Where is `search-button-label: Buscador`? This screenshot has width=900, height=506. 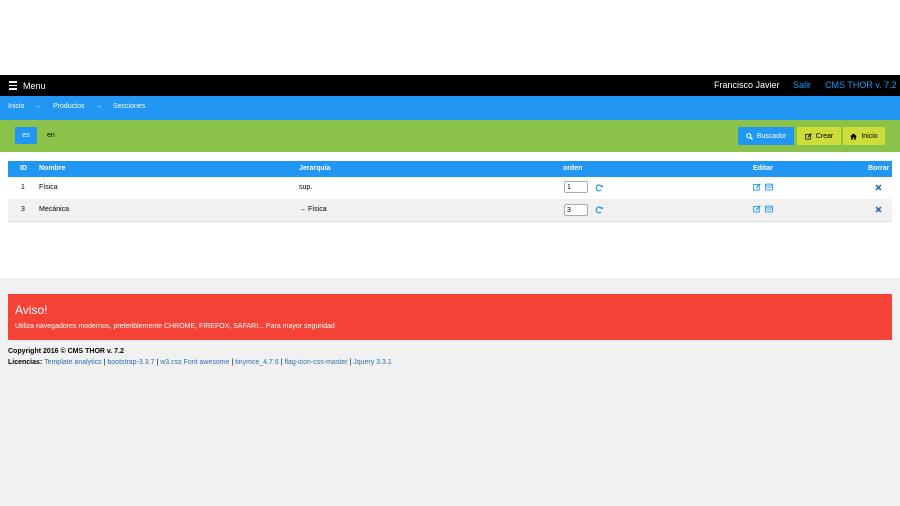
search-button-label: Buscador is located at coordinates (771, 136).